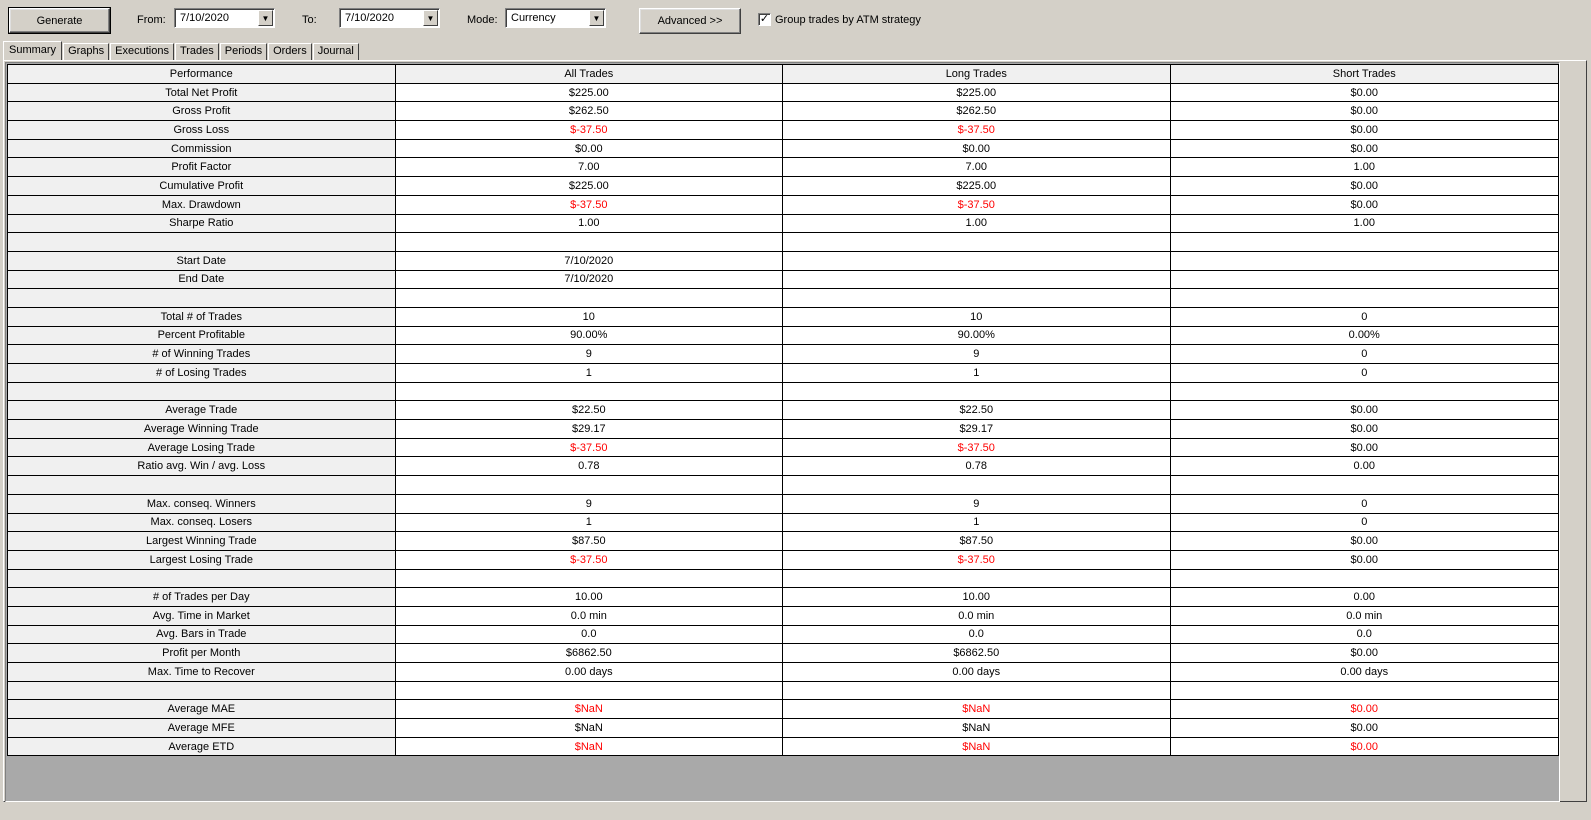 The image size is (1591, 820). Describe the element at coordinates (204, 18) in the screenshot. I see `from-date-value: 7/10/2020` at that location.